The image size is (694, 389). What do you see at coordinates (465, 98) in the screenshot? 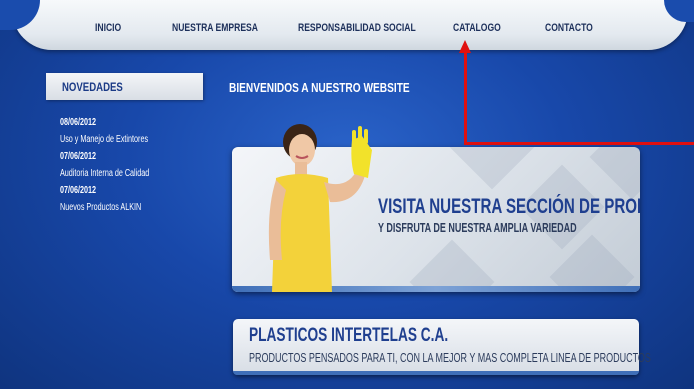
I see `annotation-arrow-shaft` at bounding box center [465, 98].